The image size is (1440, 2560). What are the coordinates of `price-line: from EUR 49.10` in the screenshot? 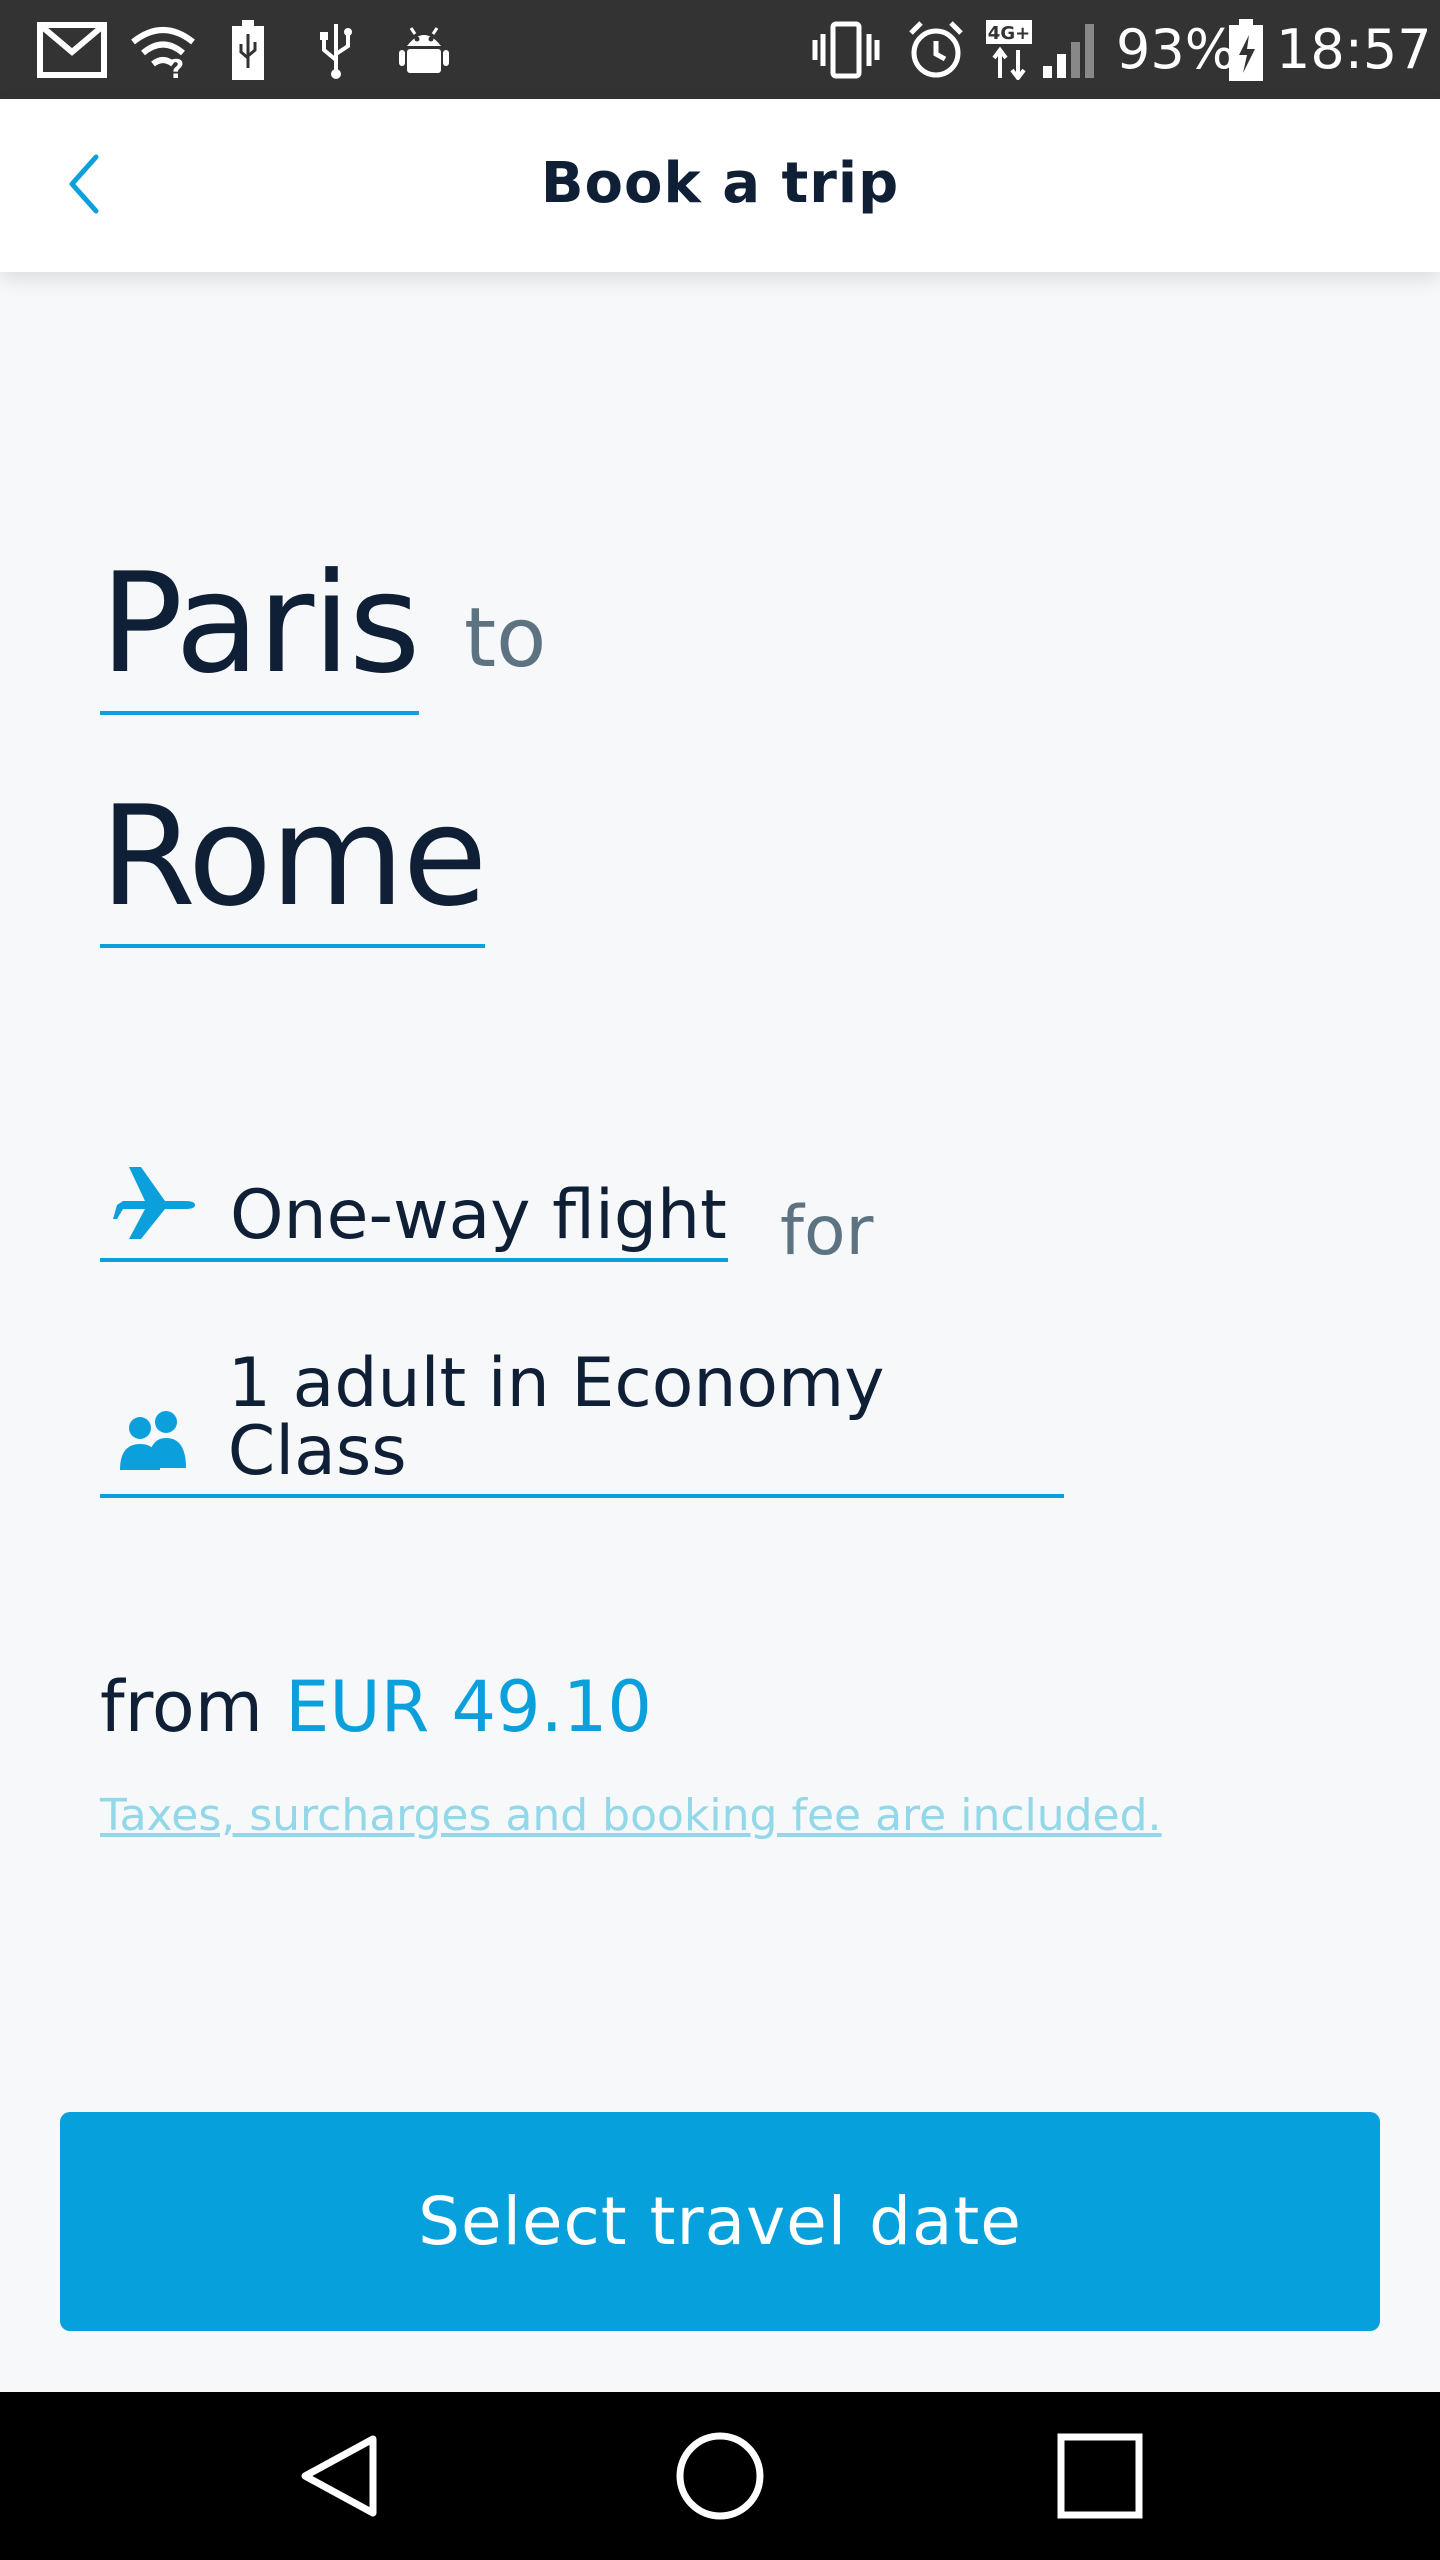 It's located at (376, 1707).